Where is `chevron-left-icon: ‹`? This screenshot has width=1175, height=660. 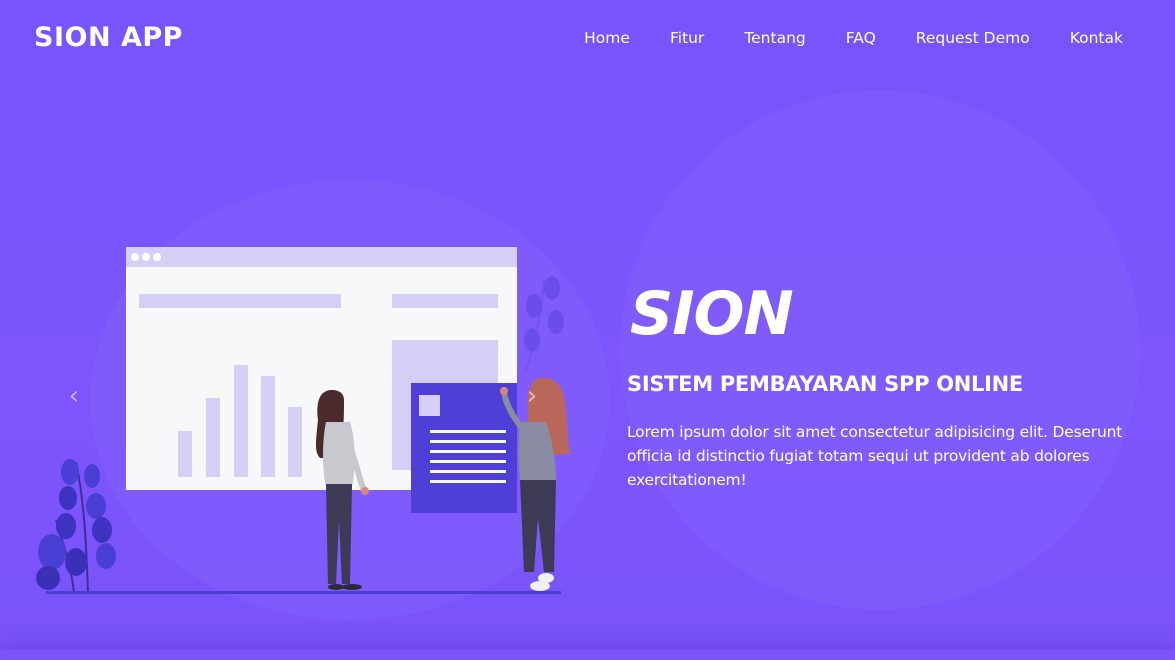
chevron-left-icon: ‹ is located at coordinates (74, 396).